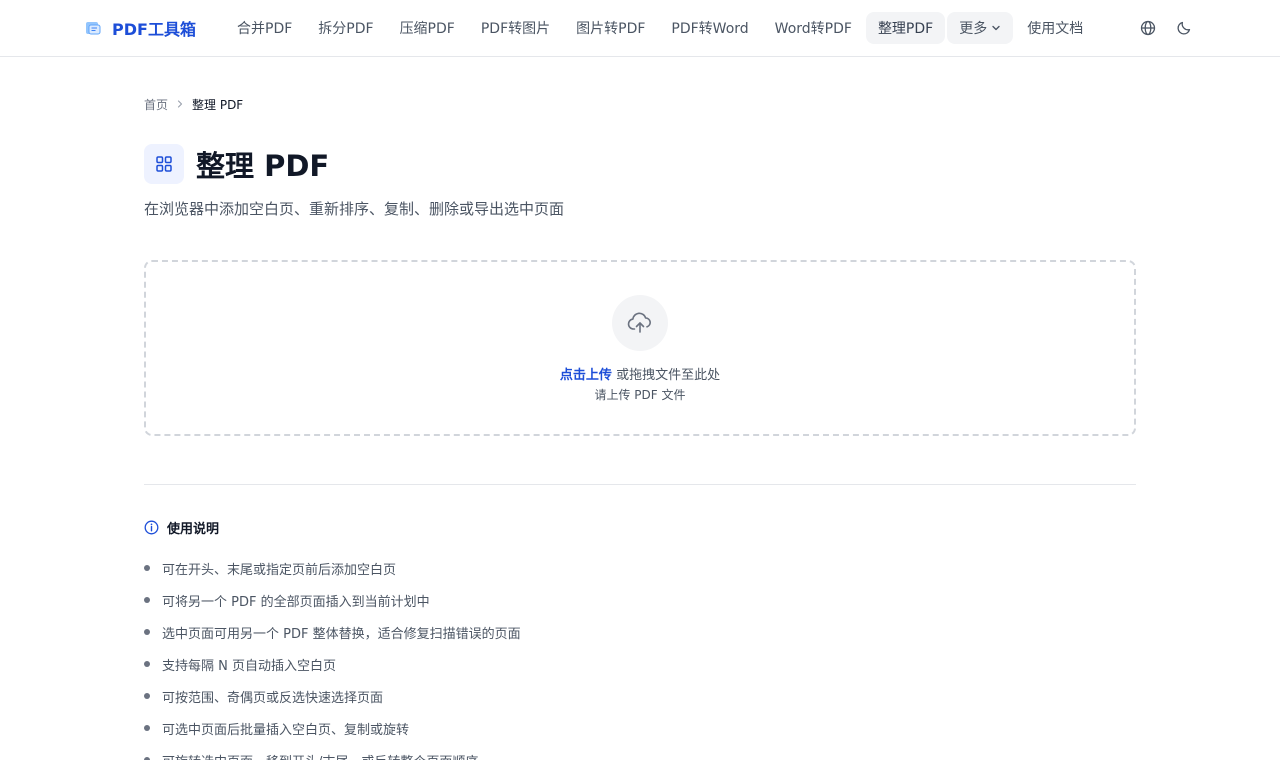 Image resolution: width=1280 pixels, height=760 pixels. Describe the element at coordinates (515, 28) in the screenshot. I see `nav-pdf-to-image: PDF转图片` at that location.